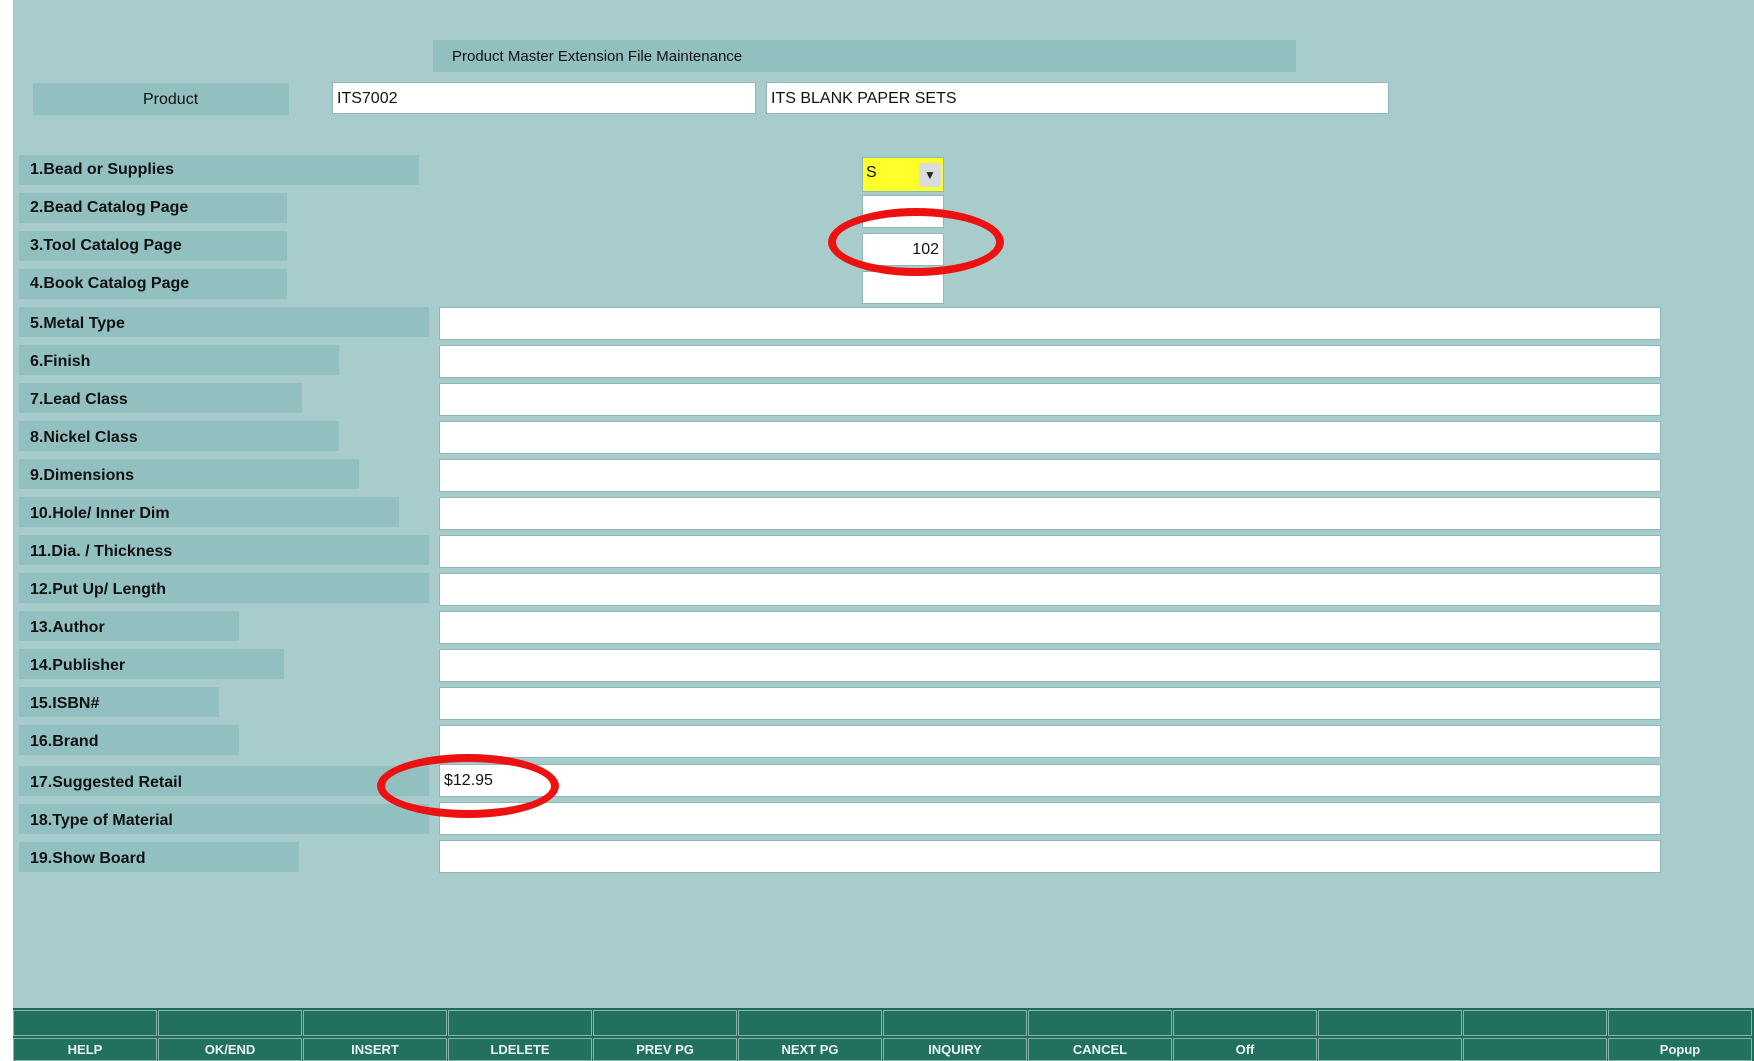  Describe the element at coordinates (1100, 1049) in the screenshot. I see `cancel-button: CANCEL` at that location.